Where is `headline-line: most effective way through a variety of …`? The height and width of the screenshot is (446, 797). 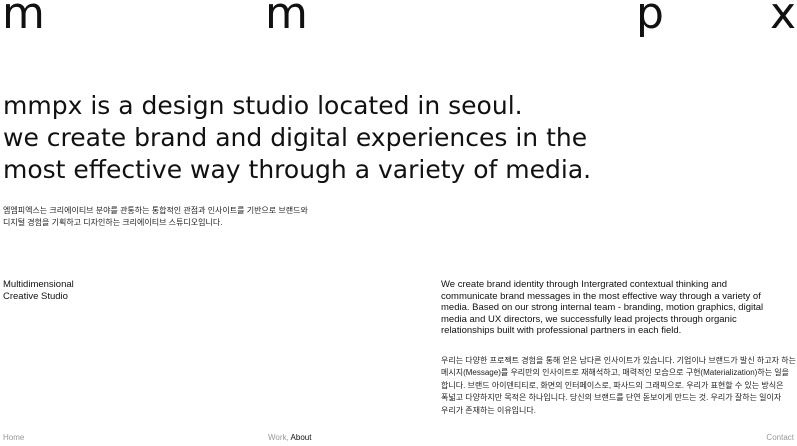 headline-line: most effective way through a variety of … is located at coordinates (297, 169).